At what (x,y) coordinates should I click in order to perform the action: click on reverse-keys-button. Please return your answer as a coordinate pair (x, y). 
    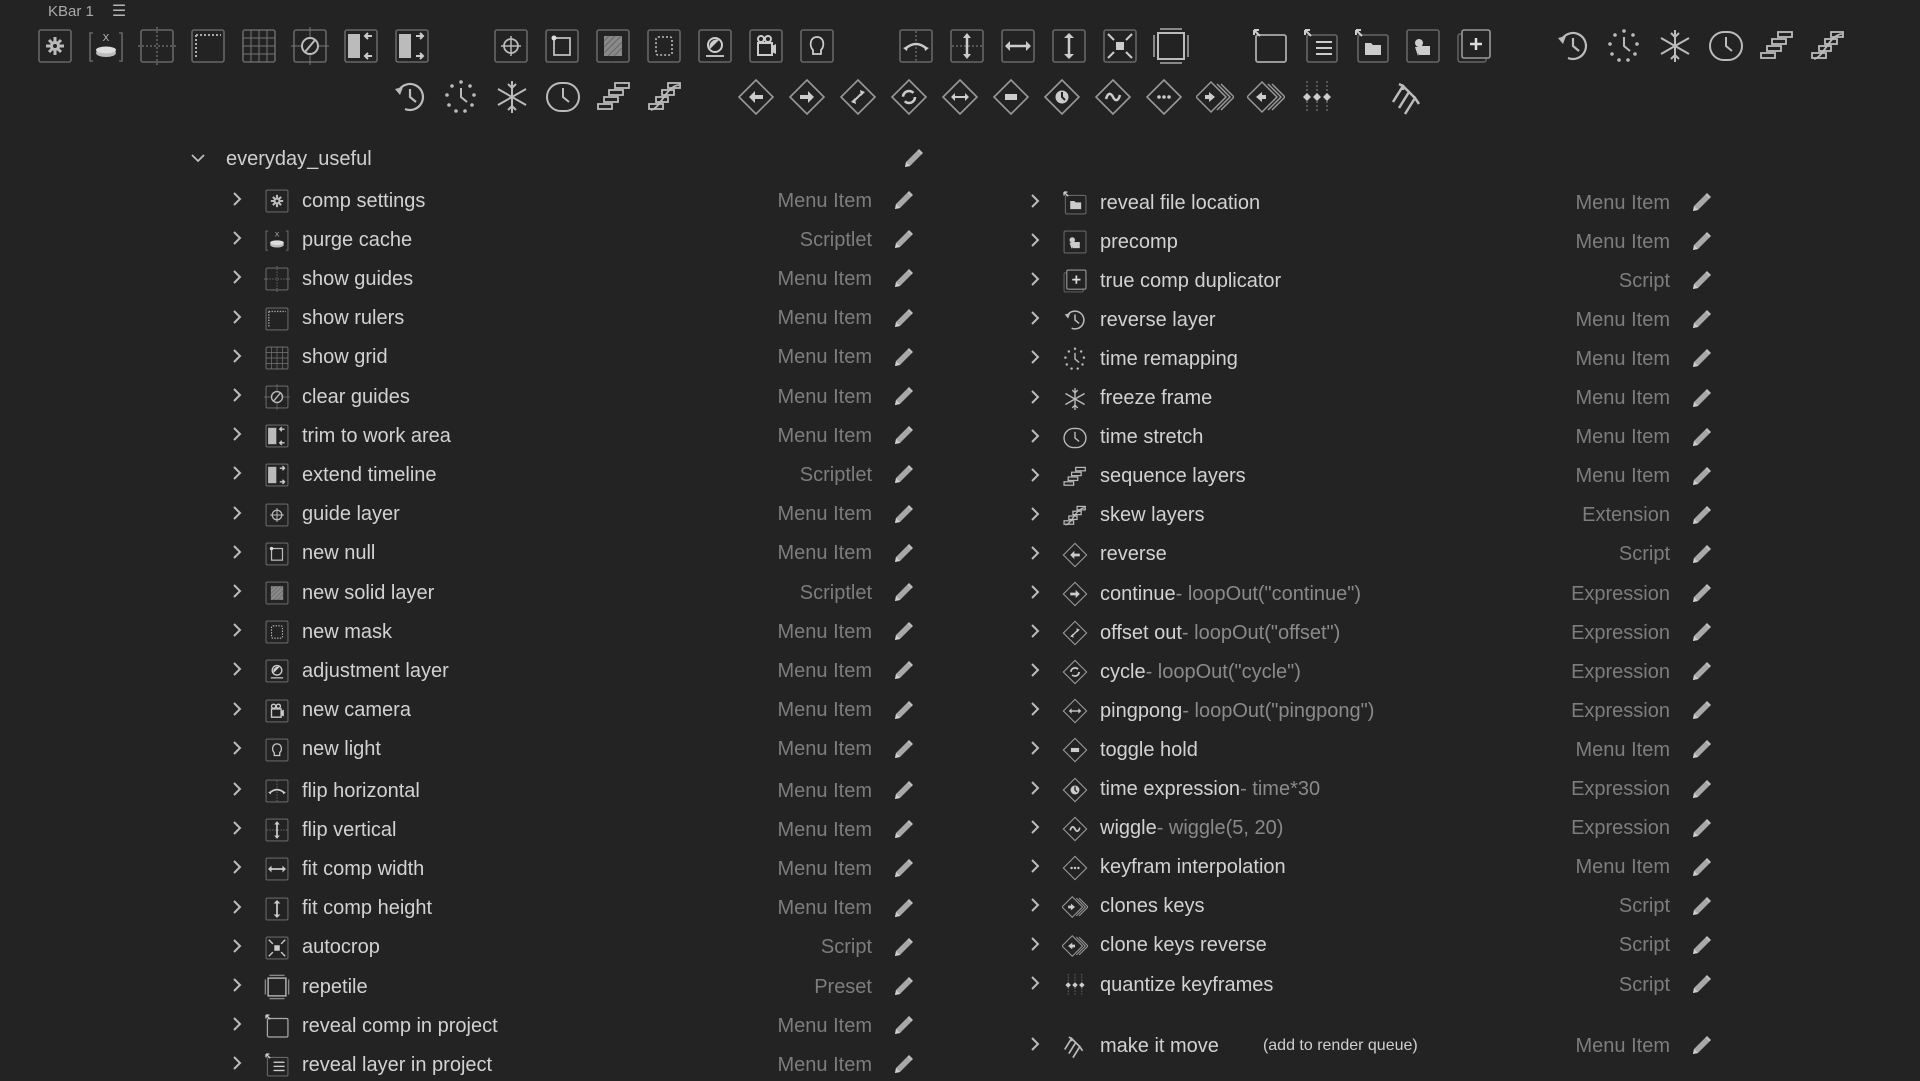
    Looking at the image, I should click on (756, 97).